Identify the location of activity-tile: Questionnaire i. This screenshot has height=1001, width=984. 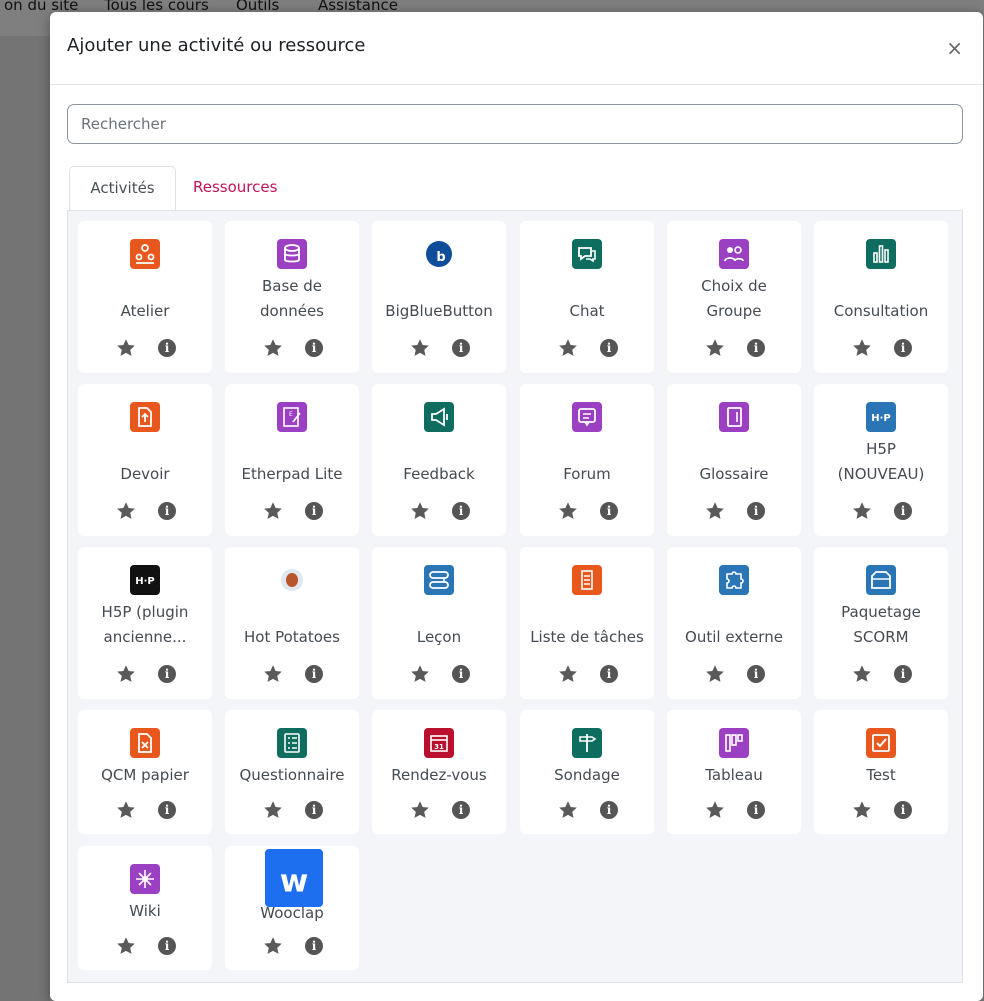
(292, 772).